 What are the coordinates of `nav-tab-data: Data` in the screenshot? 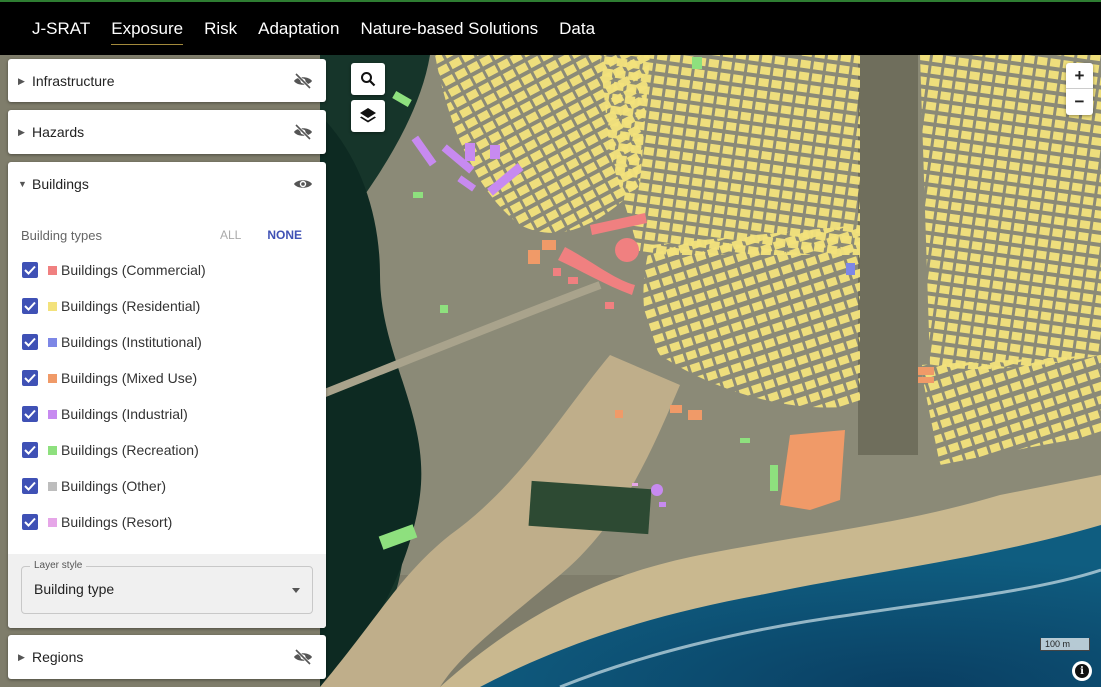 It's located at (577, 29).